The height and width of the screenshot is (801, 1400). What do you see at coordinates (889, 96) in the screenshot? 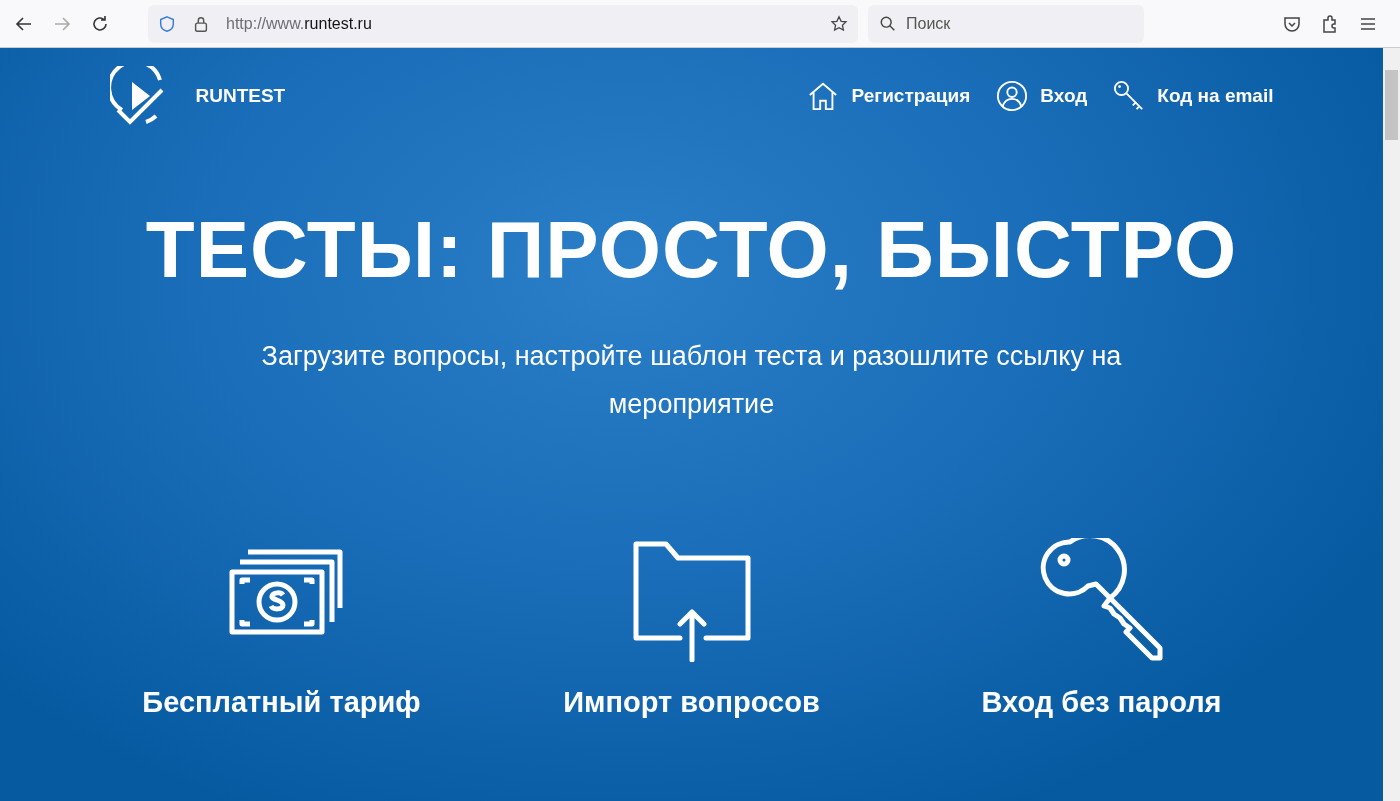
I see `nav-link: Регистрация` at bounding box center [889, 96].